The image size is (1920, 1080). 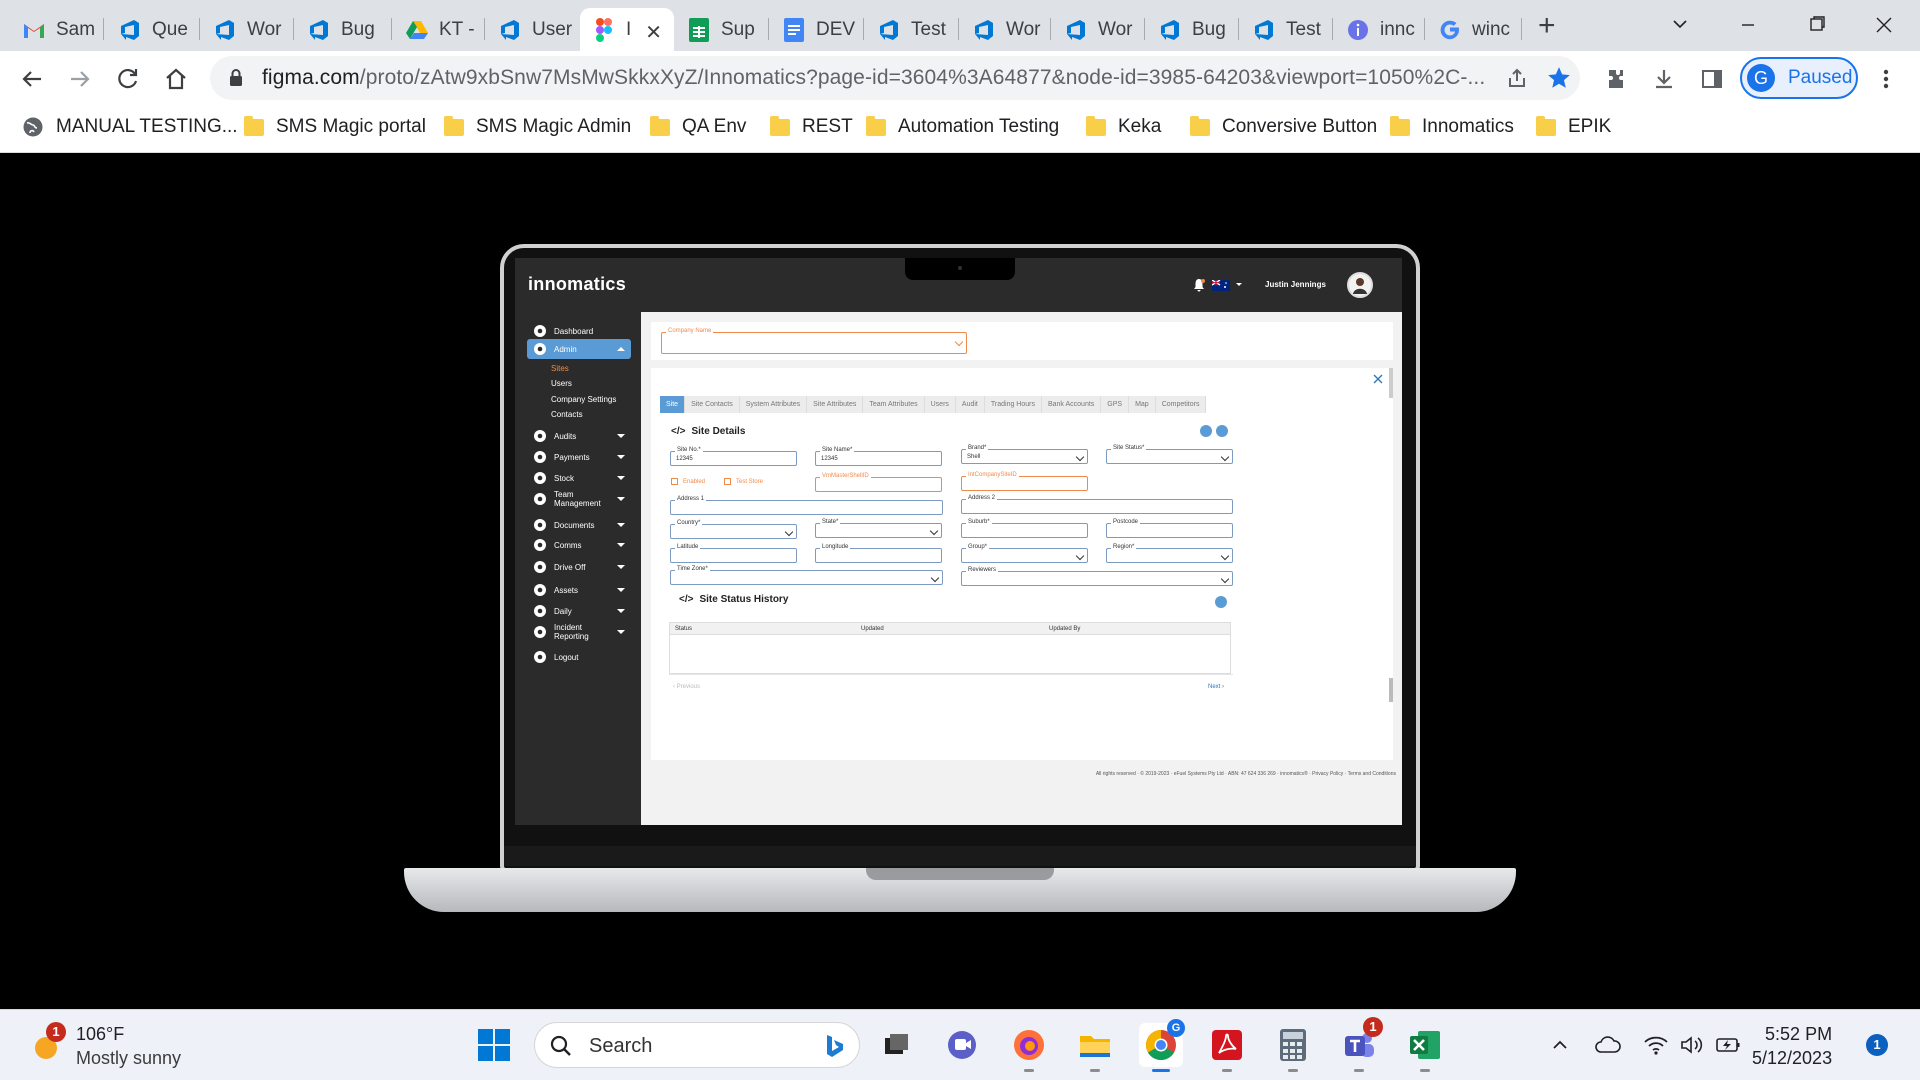 I want to click on bookmark-star-icon, so click(x=1559, y=78).